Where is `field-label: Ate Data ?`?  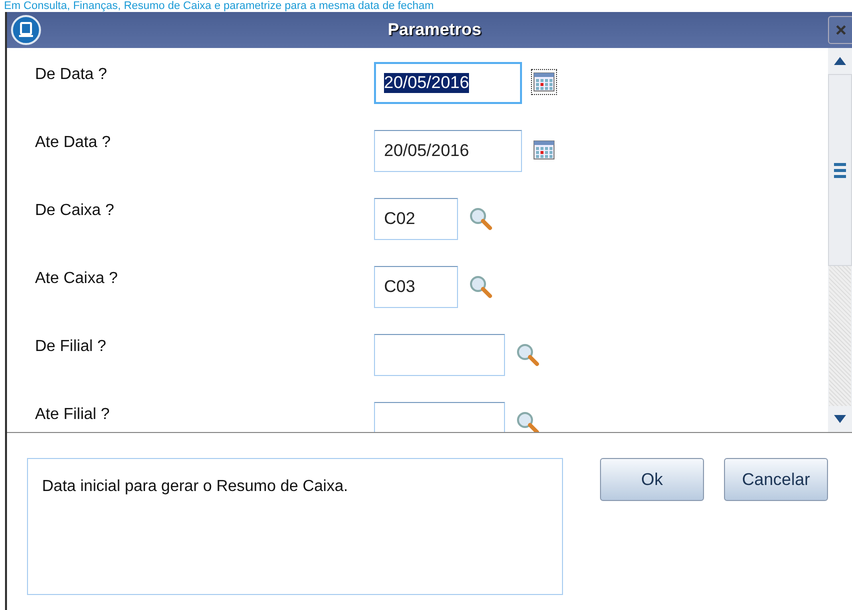
field-label: Ate Data ? is located at coordinates (73, 142).